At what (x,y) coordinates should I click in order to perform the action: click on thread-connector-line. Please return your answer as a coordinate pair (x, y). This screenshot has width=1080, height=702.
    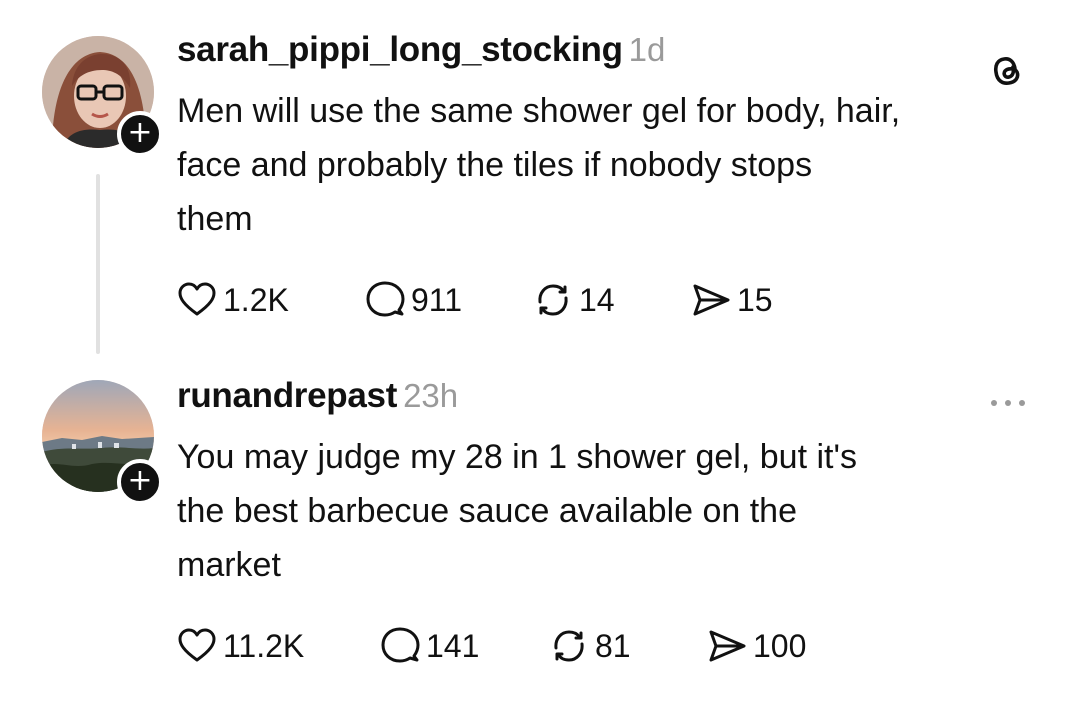
    Looking at the image, I should click on (98, 264).